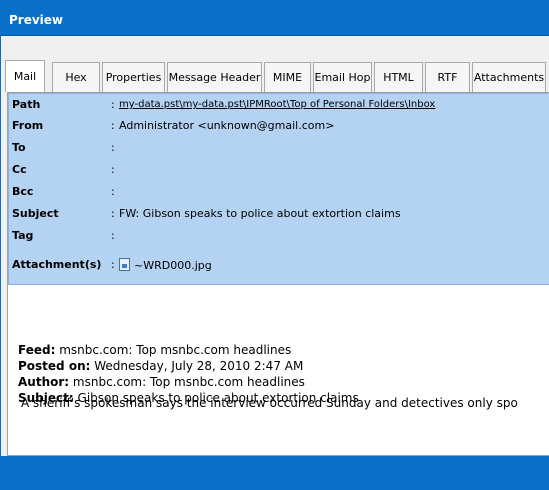  What do you see at coordinates (279, 265) in the screenshot?
I see `header-row-attachments: Attachment(s) : ~WRD000.jpg` at bounding box center [279, 265].